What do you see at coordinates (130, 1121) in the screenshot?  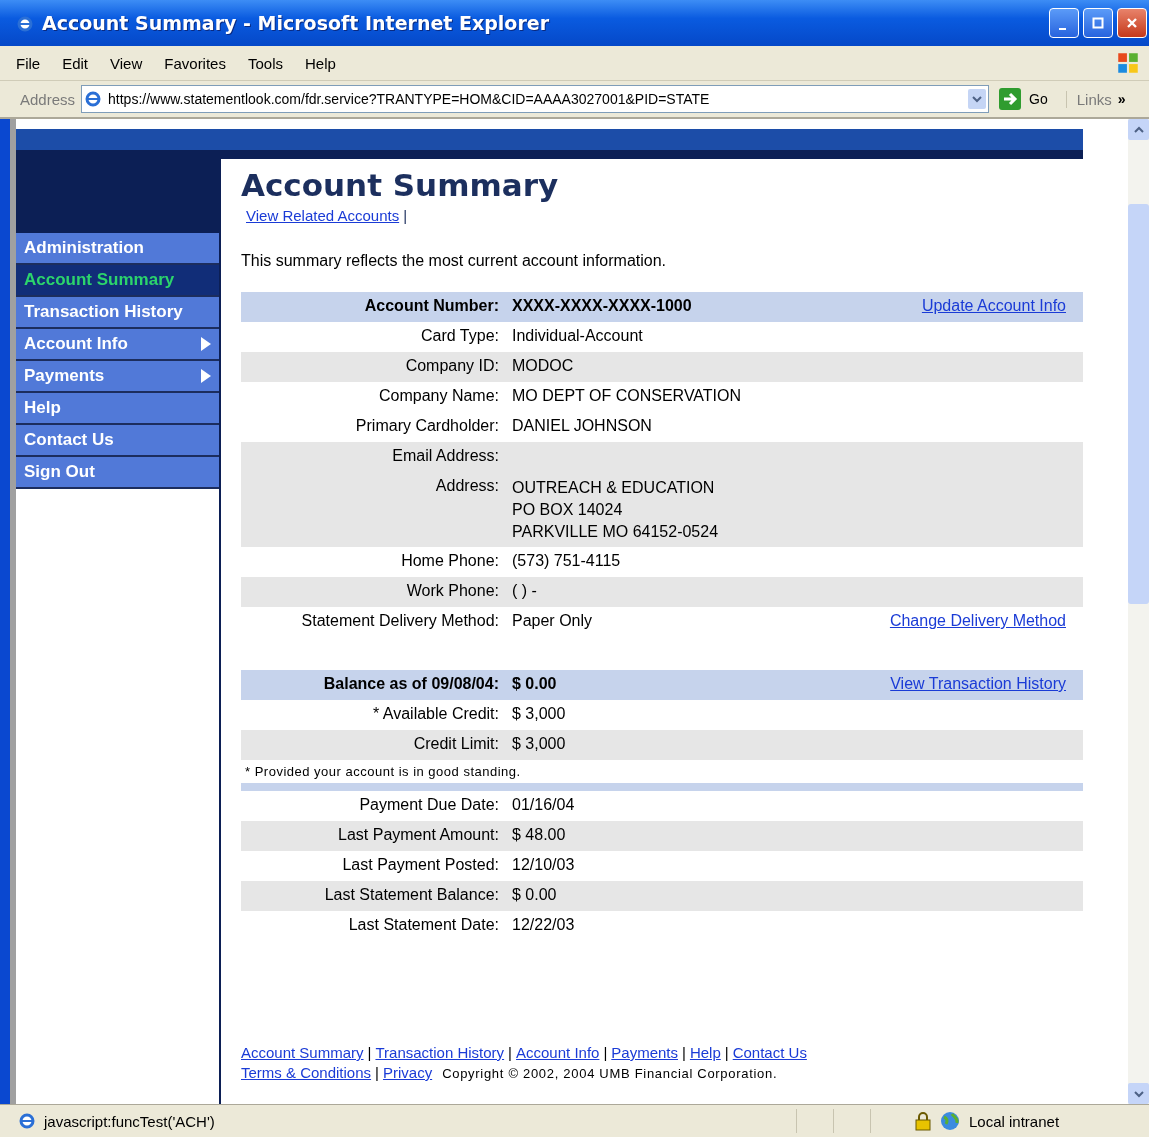 I see `status-text: javascript:funcTest('ACH')` at bounding box center [130, 1121].